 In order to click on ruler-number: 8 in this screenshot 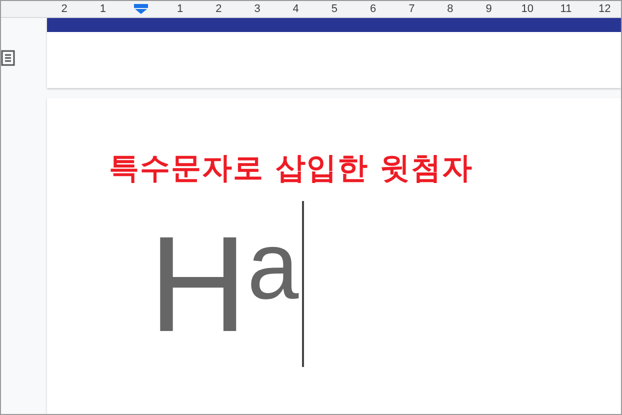, I will do `click(450, 9)`.